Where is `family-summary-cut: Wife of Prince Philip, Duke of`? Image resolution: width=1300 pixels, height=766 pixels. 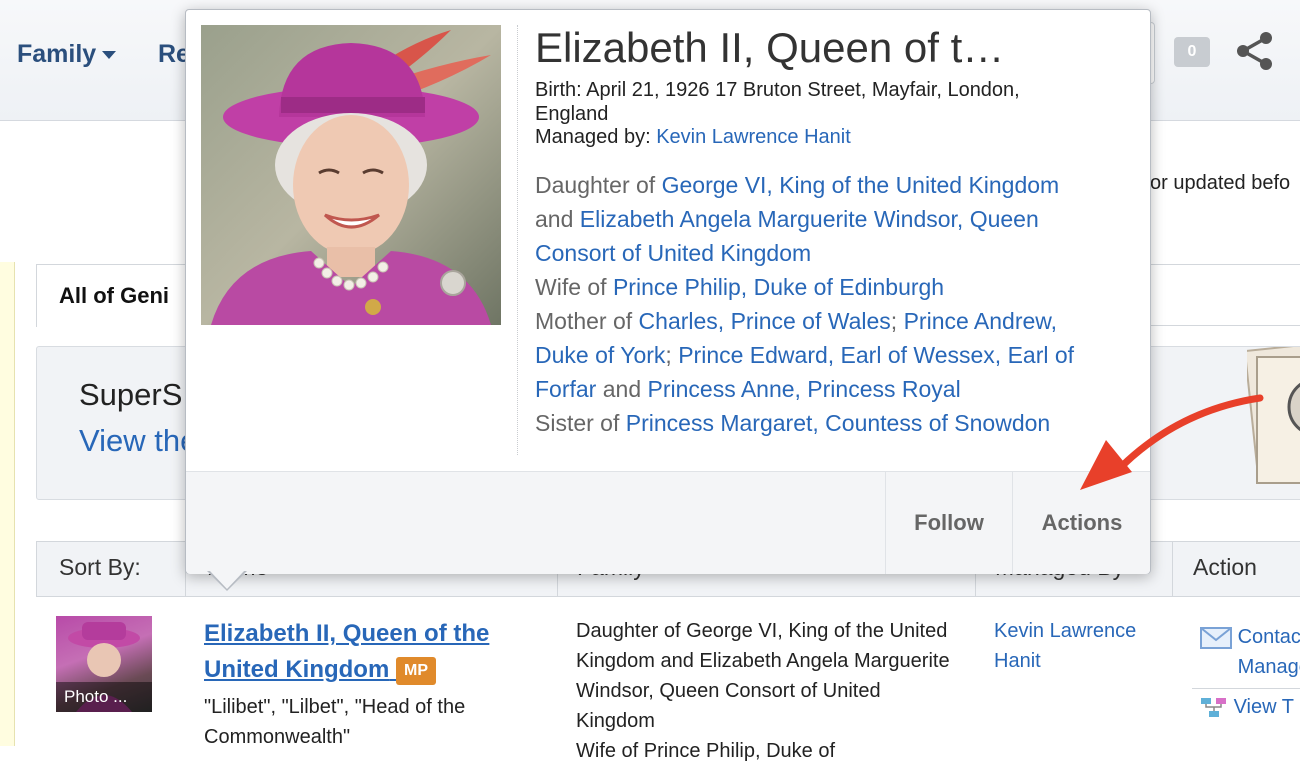
family-summary-cut: Wife of Prince Philip, Duke of is located at coordinates (705, 751).